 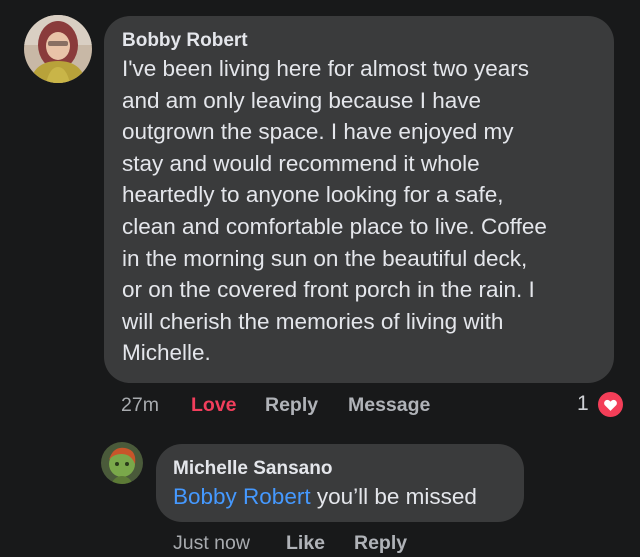 I want to click on like-button: Like, so click(x=305, y=543).